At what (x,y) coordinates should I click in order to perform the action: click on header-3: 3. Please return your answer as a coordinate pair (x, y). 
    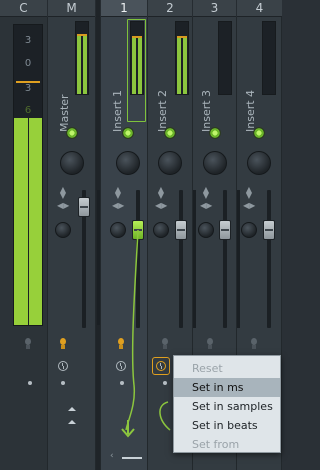
    Looking at the image, I should click on (214, 8).